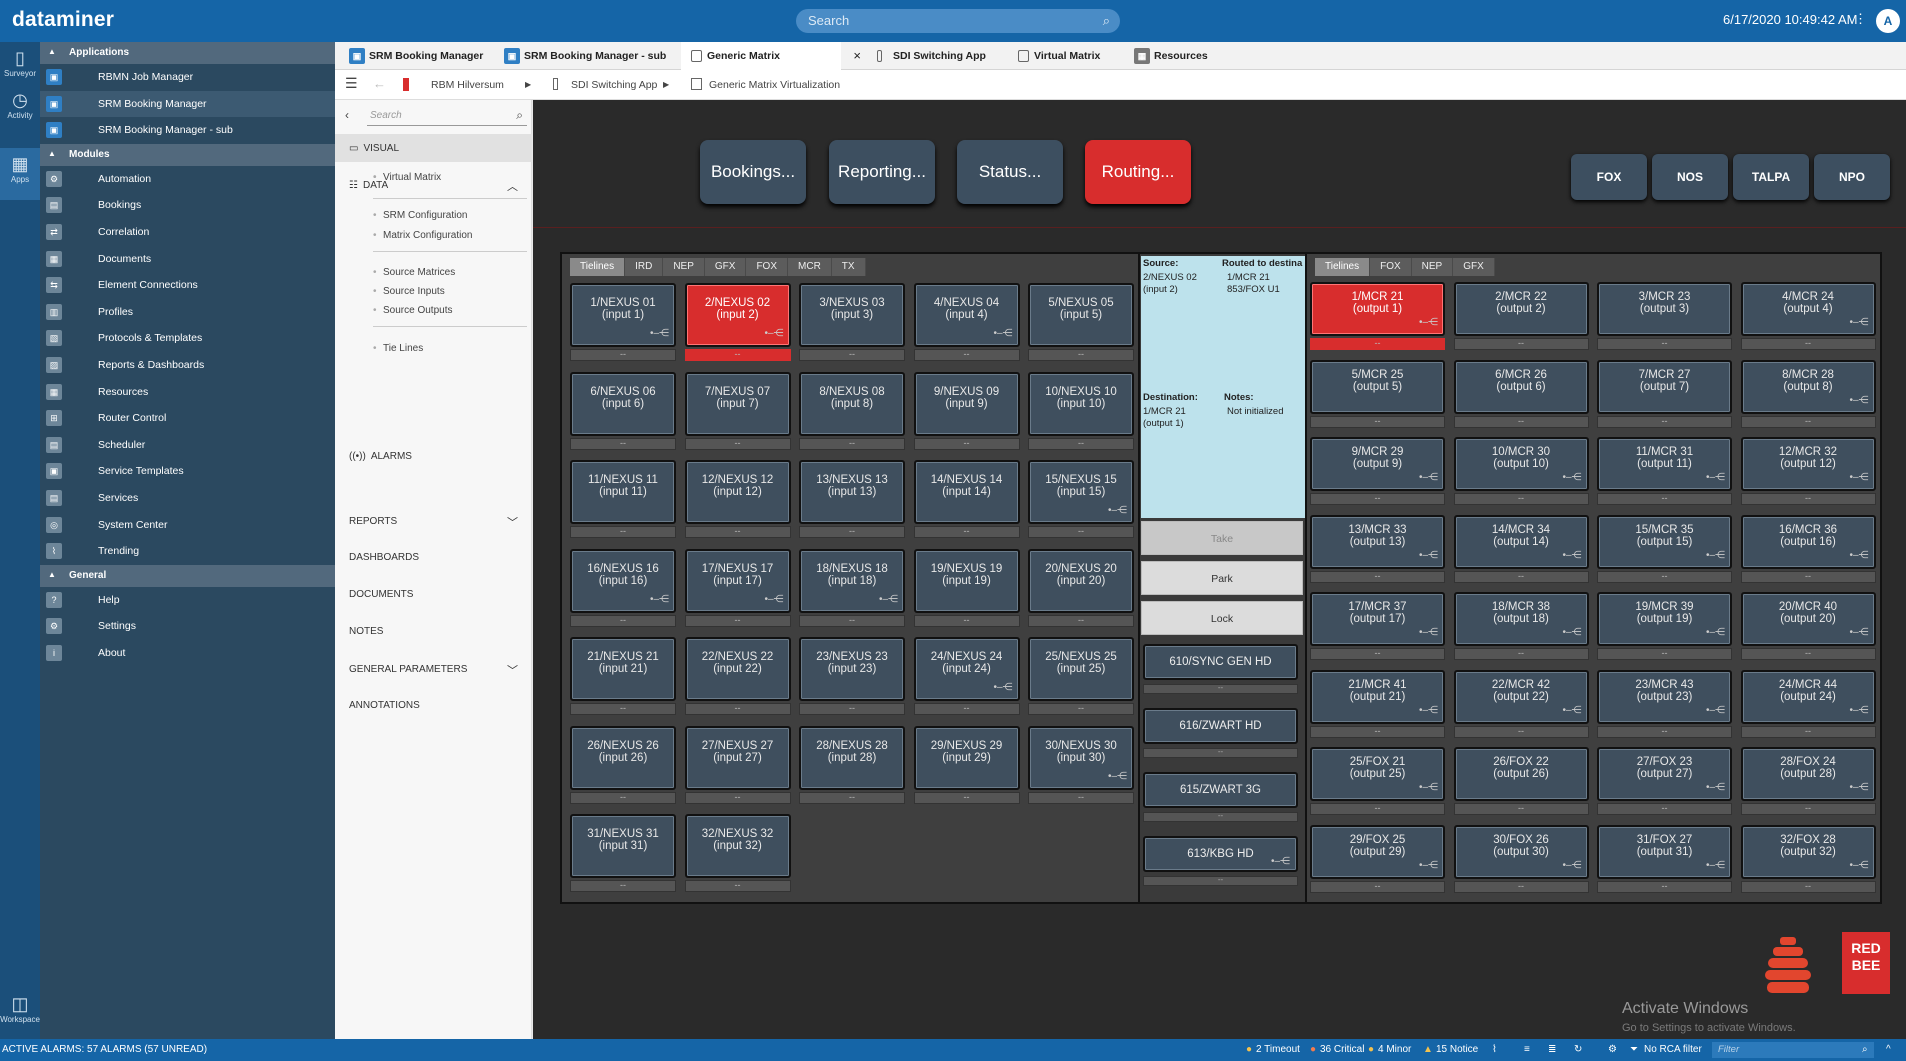 This screenshot has width=1906, height=1061. I want to click on minor-count: 4 Minor, so click(1394, 1049).